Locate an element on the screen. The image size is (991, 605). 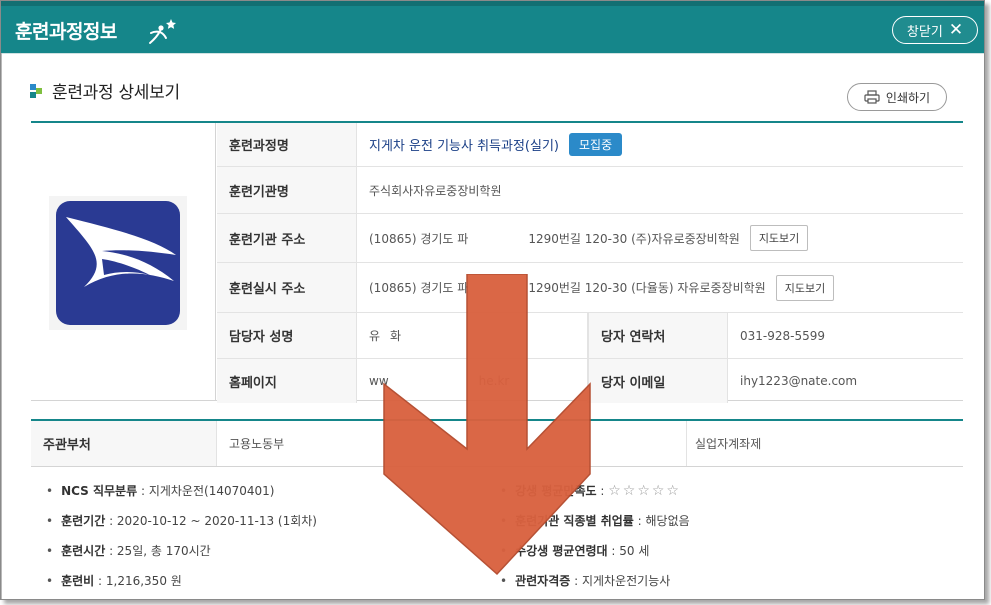
fact-age-key: 수강생 평균연령대 is located at coordinates (561, 551).